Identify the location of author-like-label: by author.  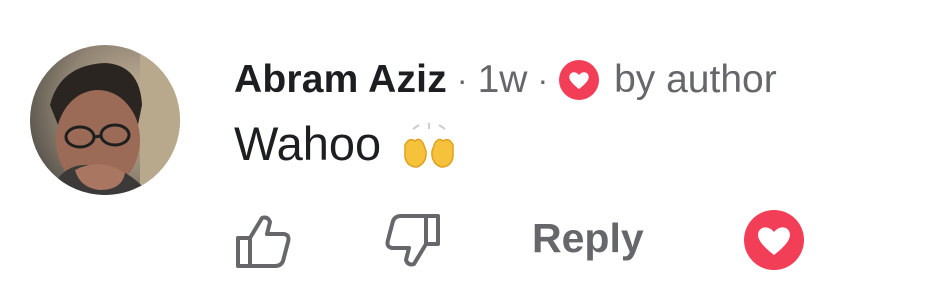
(695, 79).